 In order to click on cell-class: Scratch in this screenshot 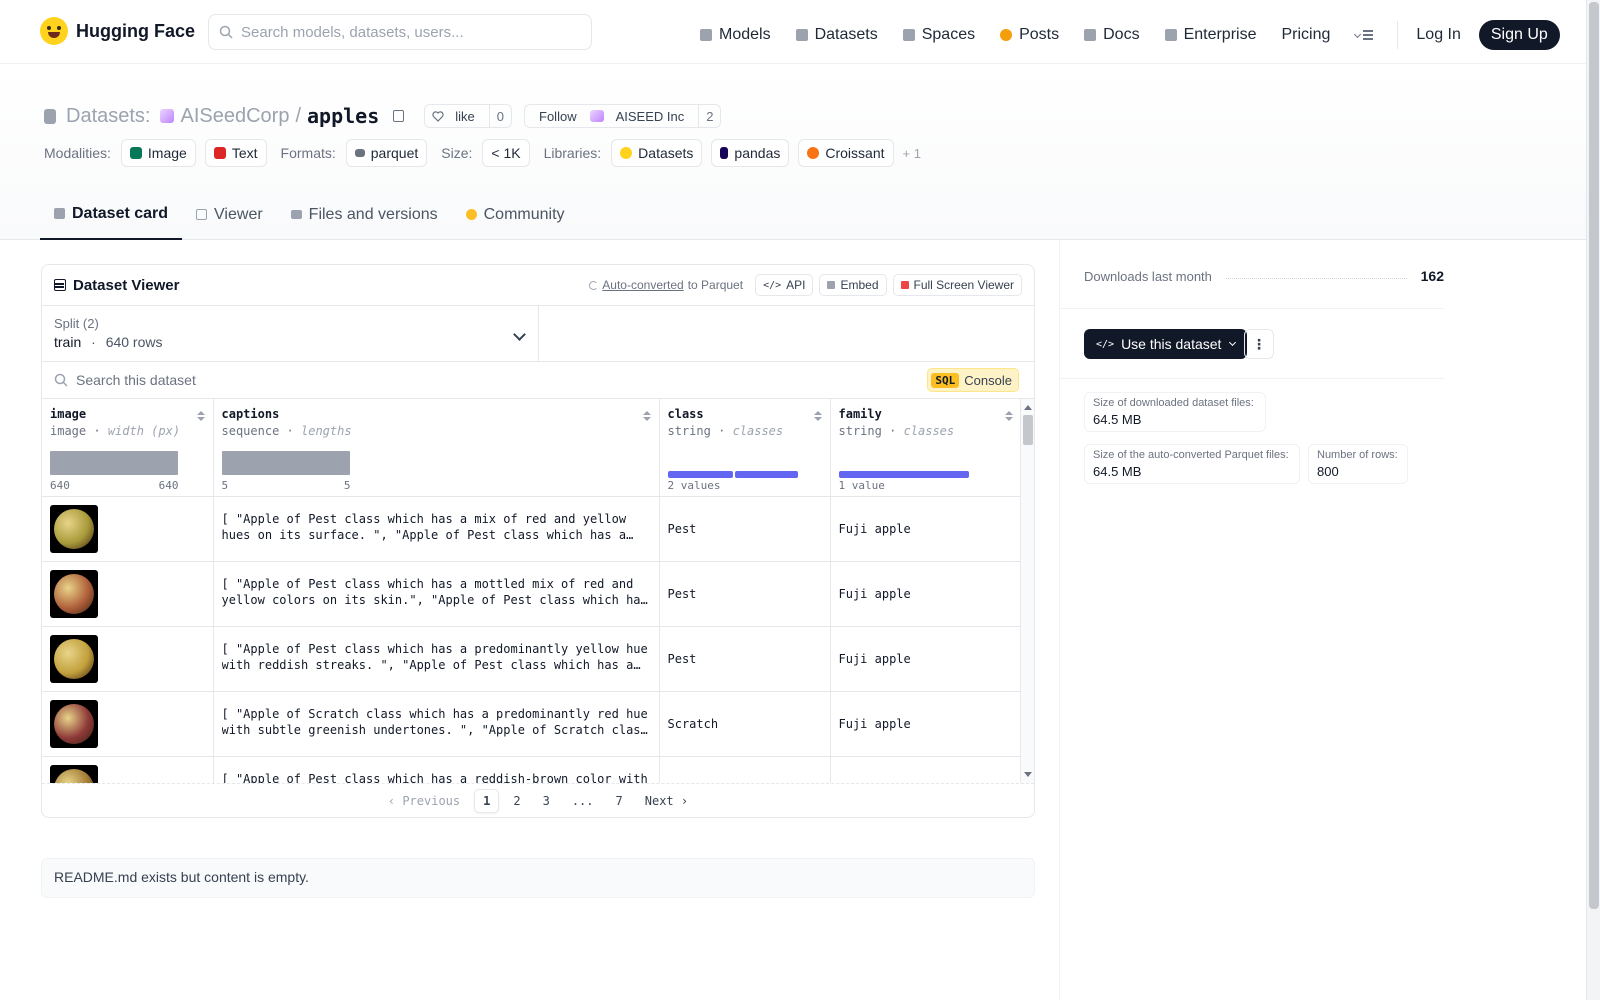, I will do `click(745, 724)`.